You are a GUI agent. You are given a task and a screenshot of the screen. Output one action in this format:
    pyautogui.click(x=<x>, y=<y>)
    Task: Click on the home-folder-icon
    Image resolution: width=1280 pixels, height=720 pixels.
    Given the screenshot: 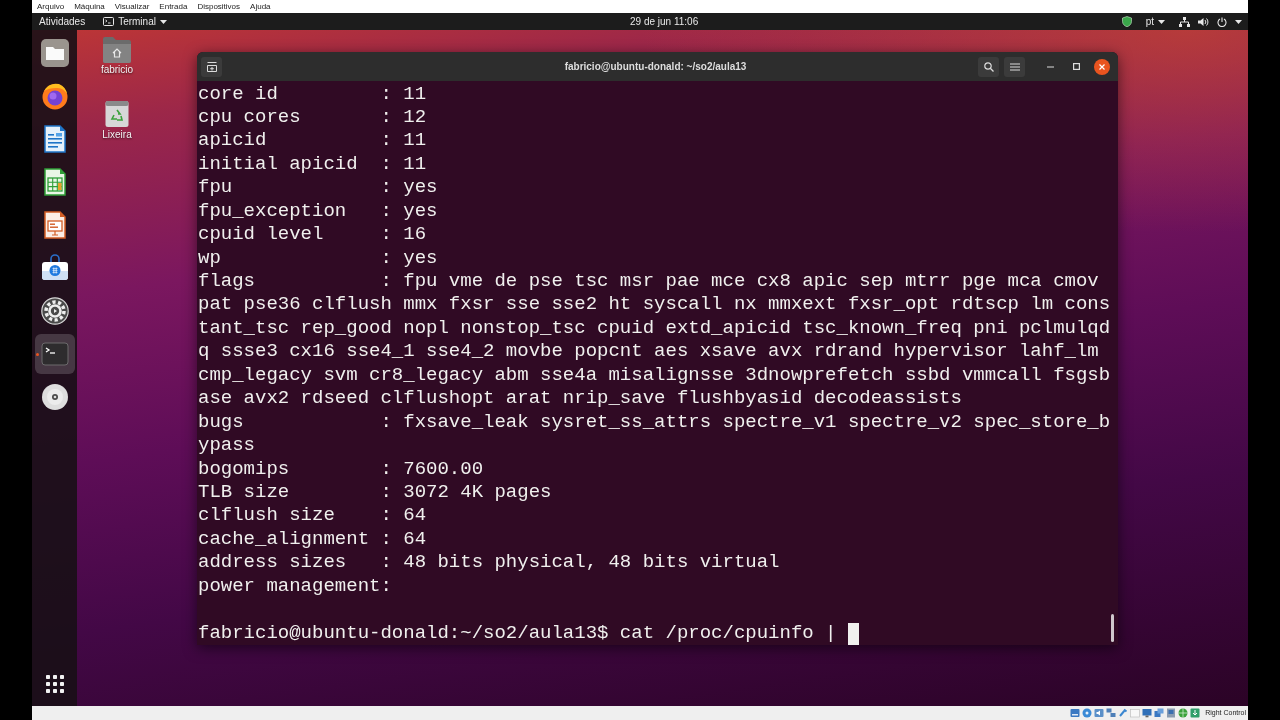 What is the action you would take?
    pyautogui.click(x=117, y=49)
    